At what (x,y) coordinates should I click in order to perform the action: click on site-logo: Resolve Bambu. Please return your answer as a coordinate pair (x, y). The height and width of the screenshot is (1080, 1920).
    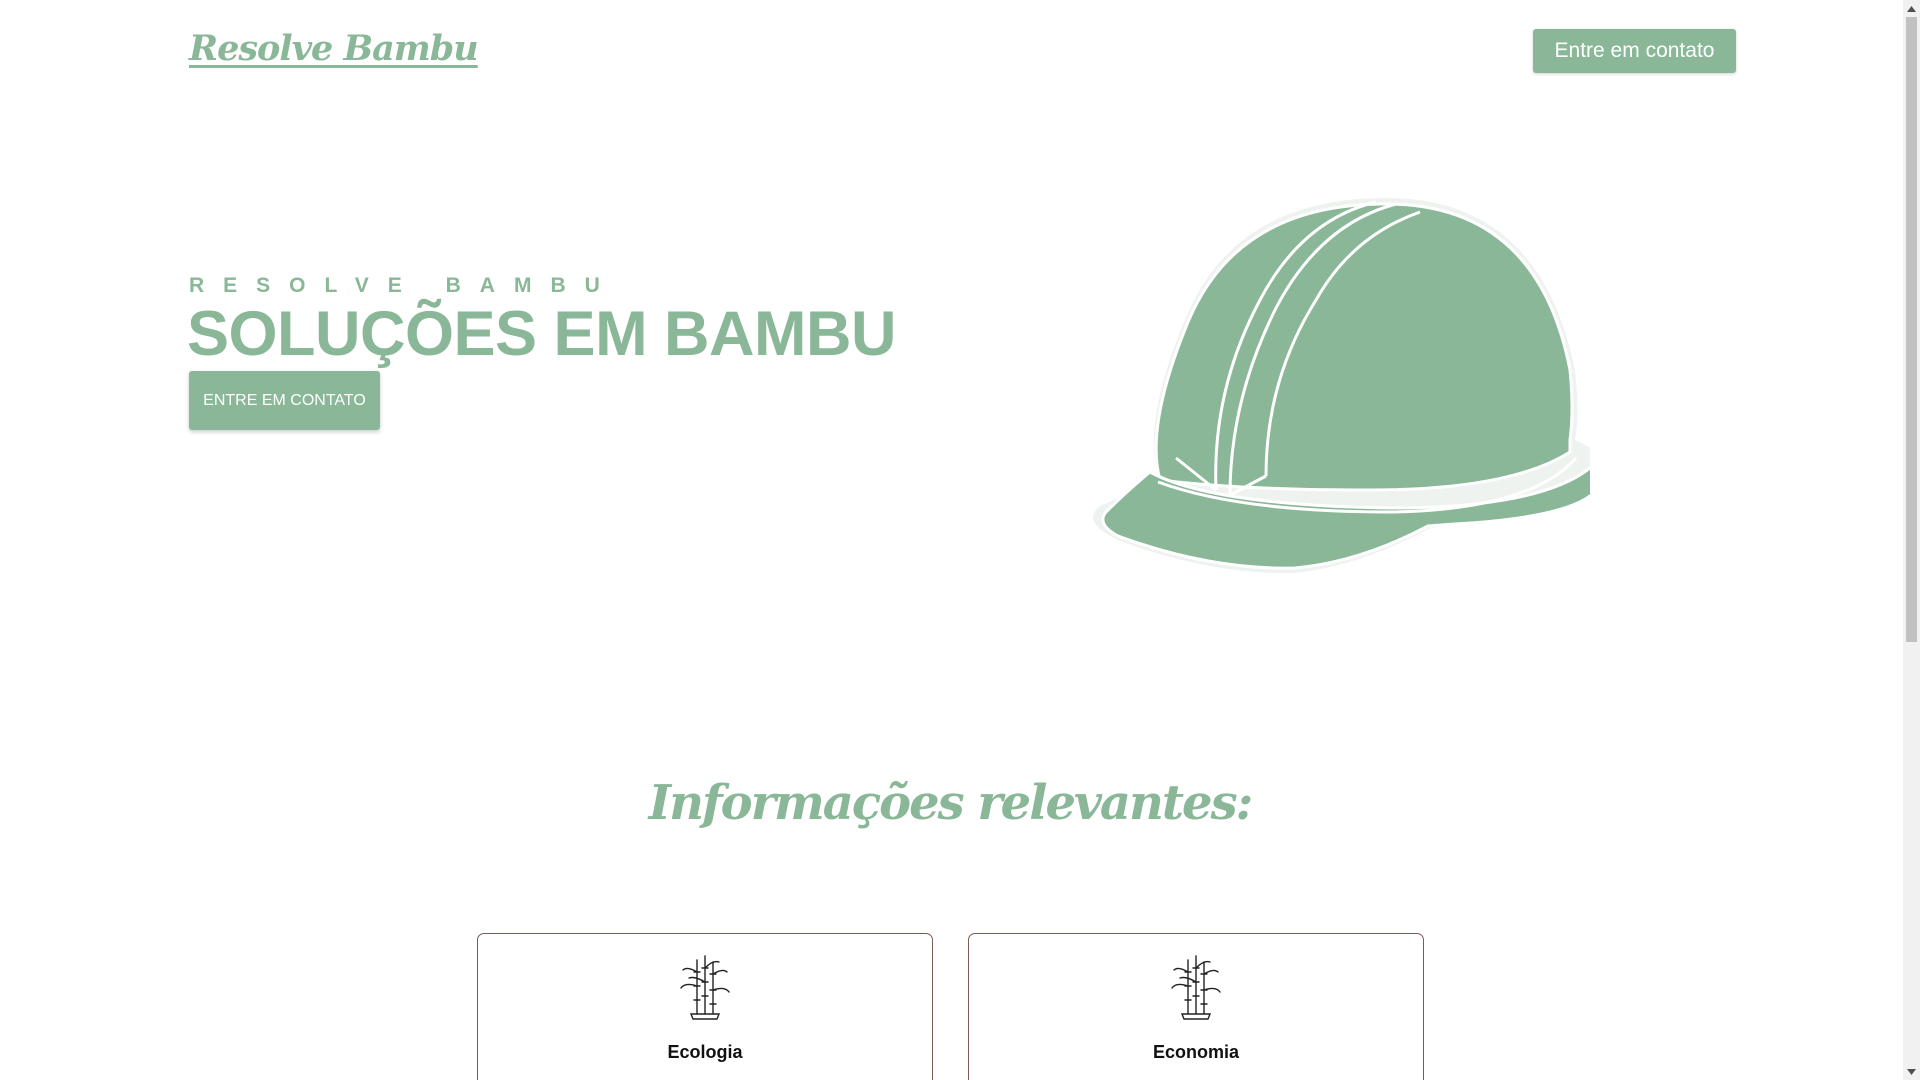
    Looking at the image, I should click on (334, 48).